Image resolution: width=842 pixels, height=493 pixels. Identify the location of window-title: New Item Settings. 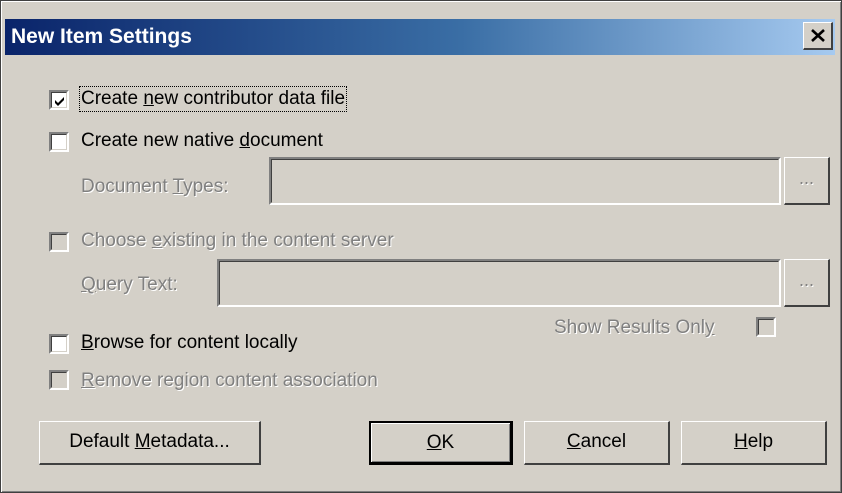
(101, 36).